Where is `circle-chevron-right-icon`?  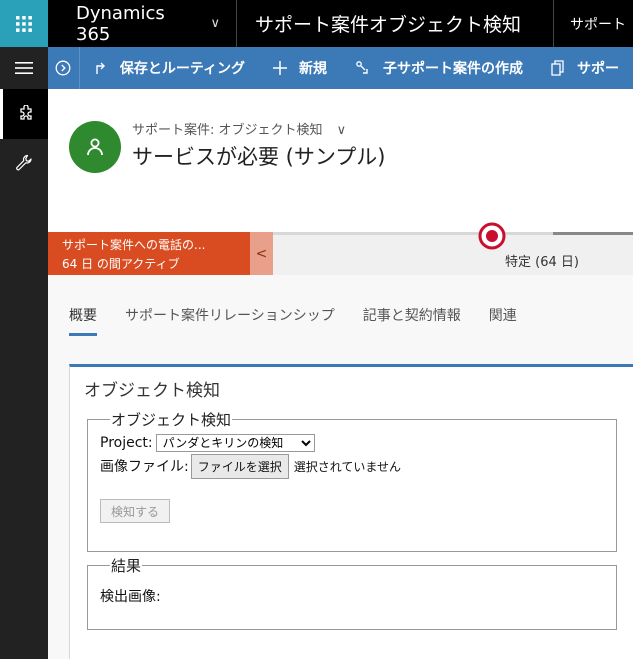 circle-chevron-right-icon is located at coordinates (63, 68).